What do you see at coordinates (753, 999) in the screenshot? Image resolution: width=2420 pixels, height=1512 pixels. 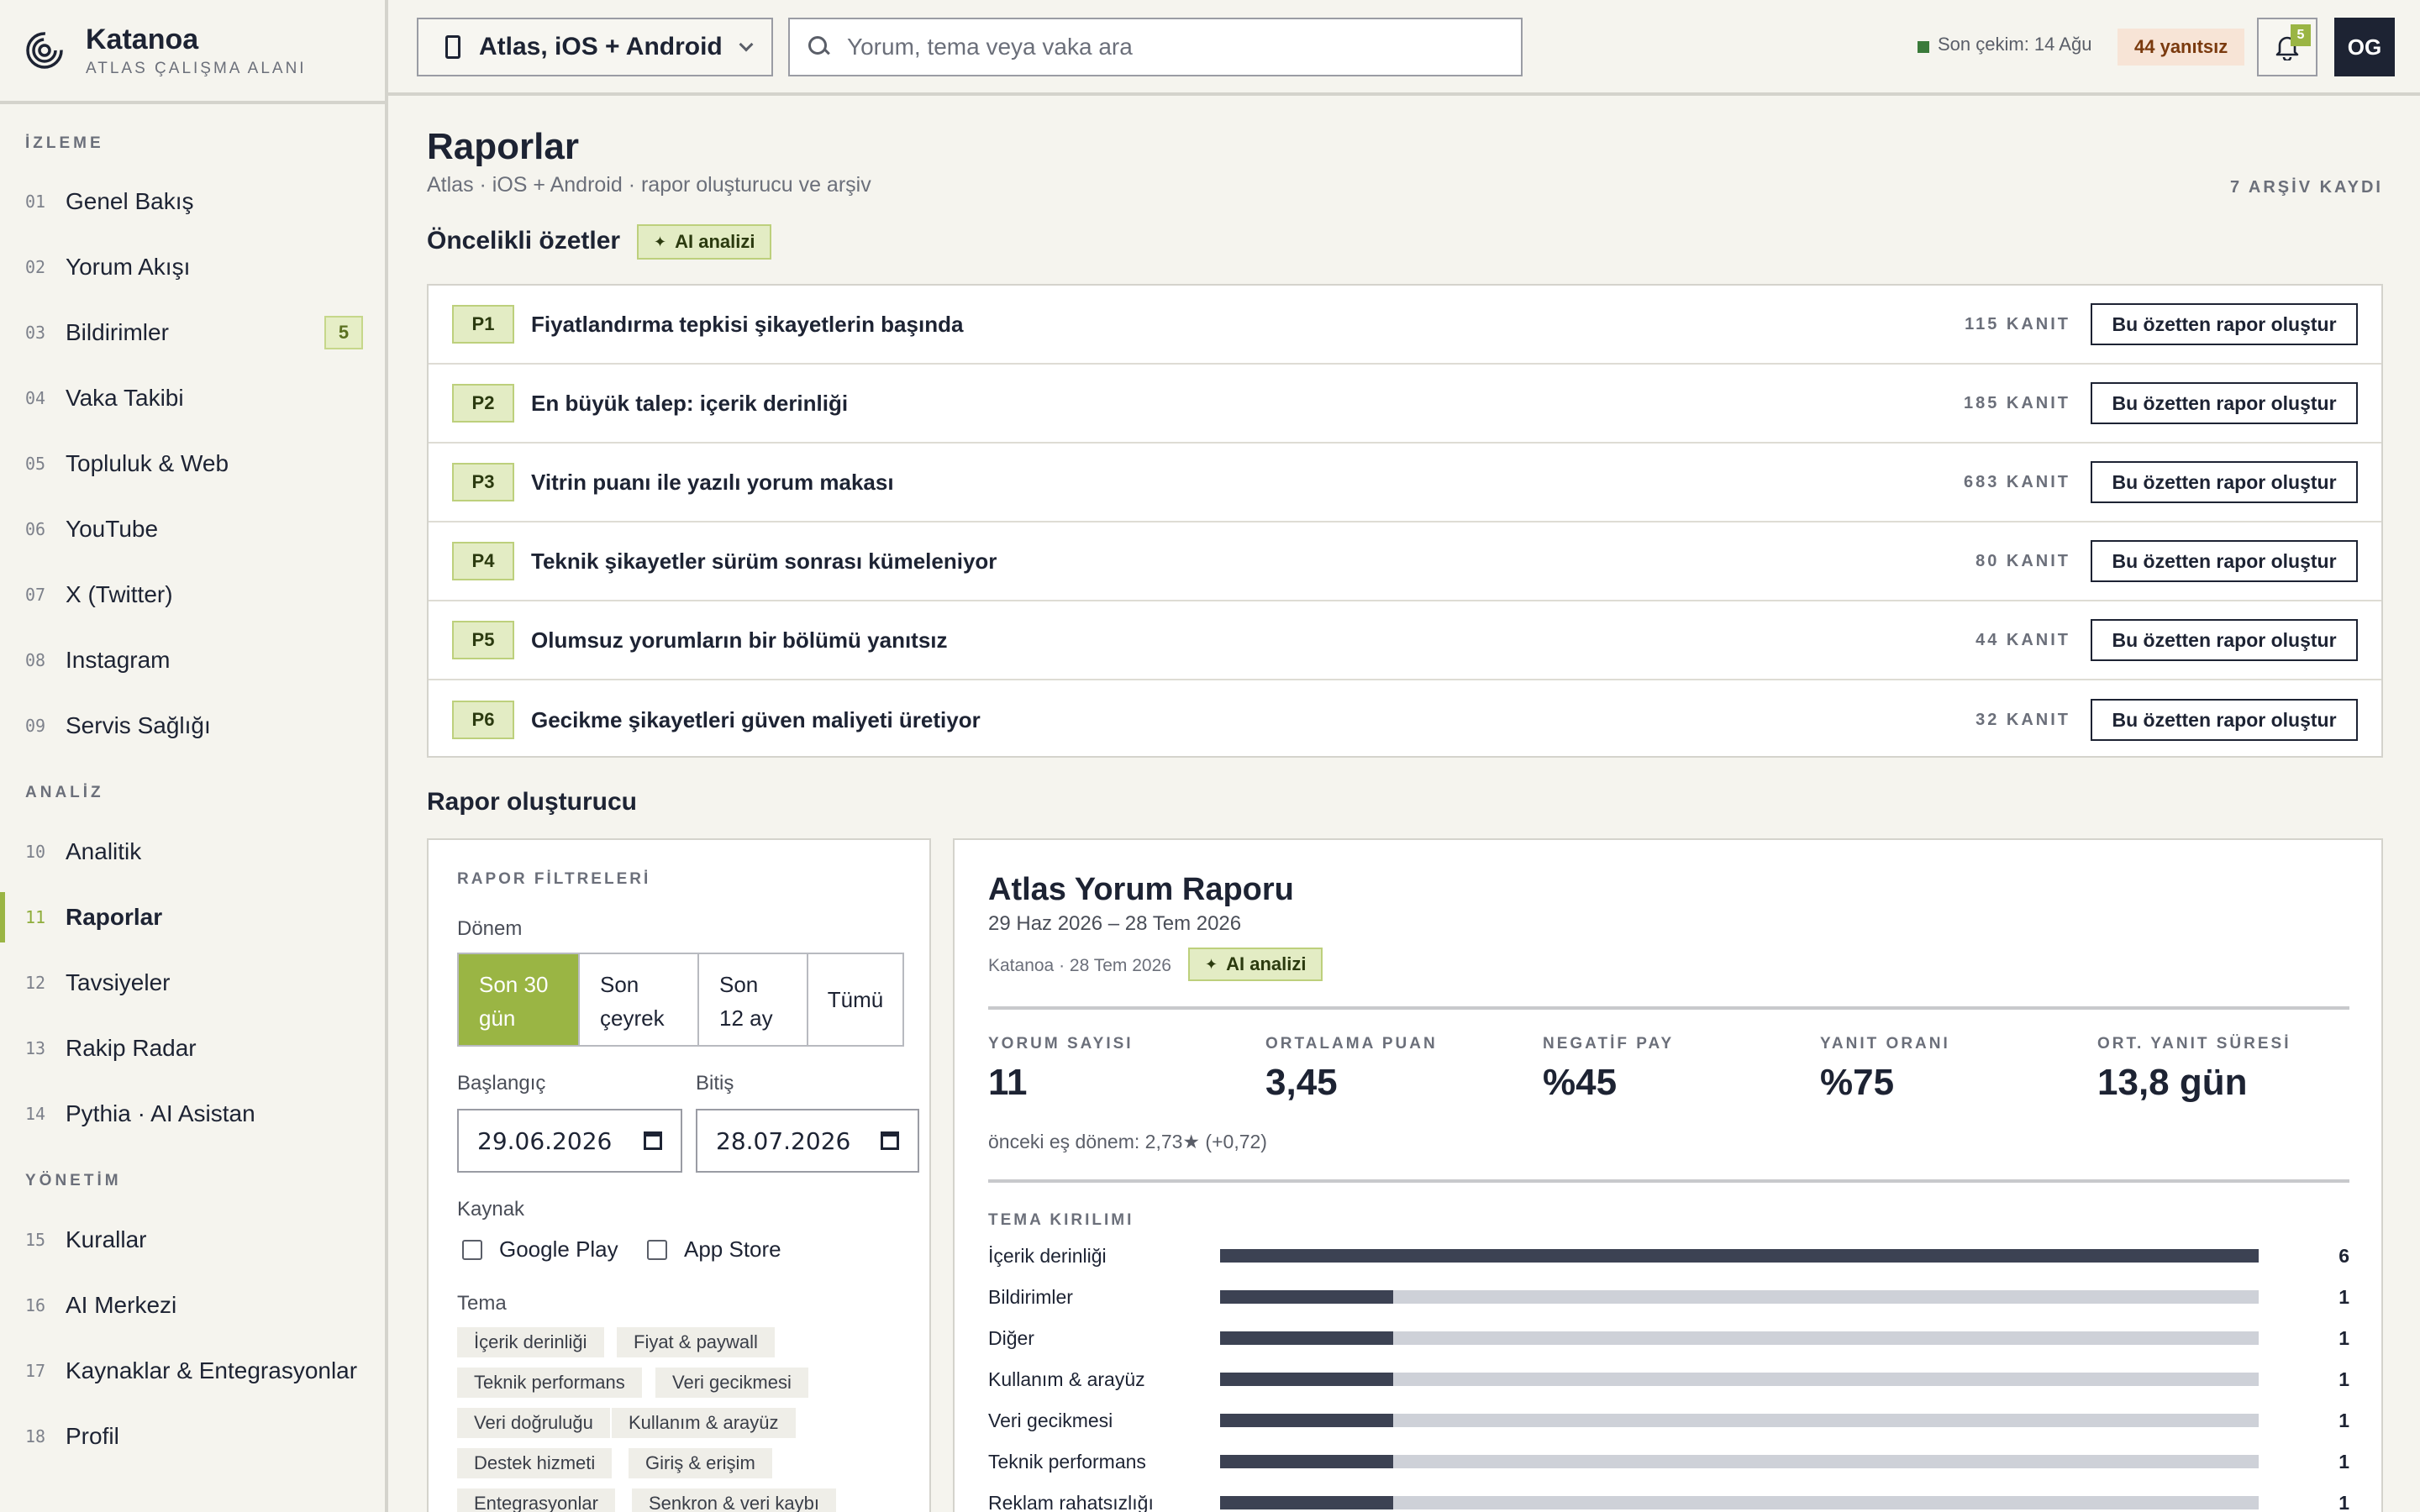 I see `period-option: Son 12 ay` at bounding box center [753, 999].